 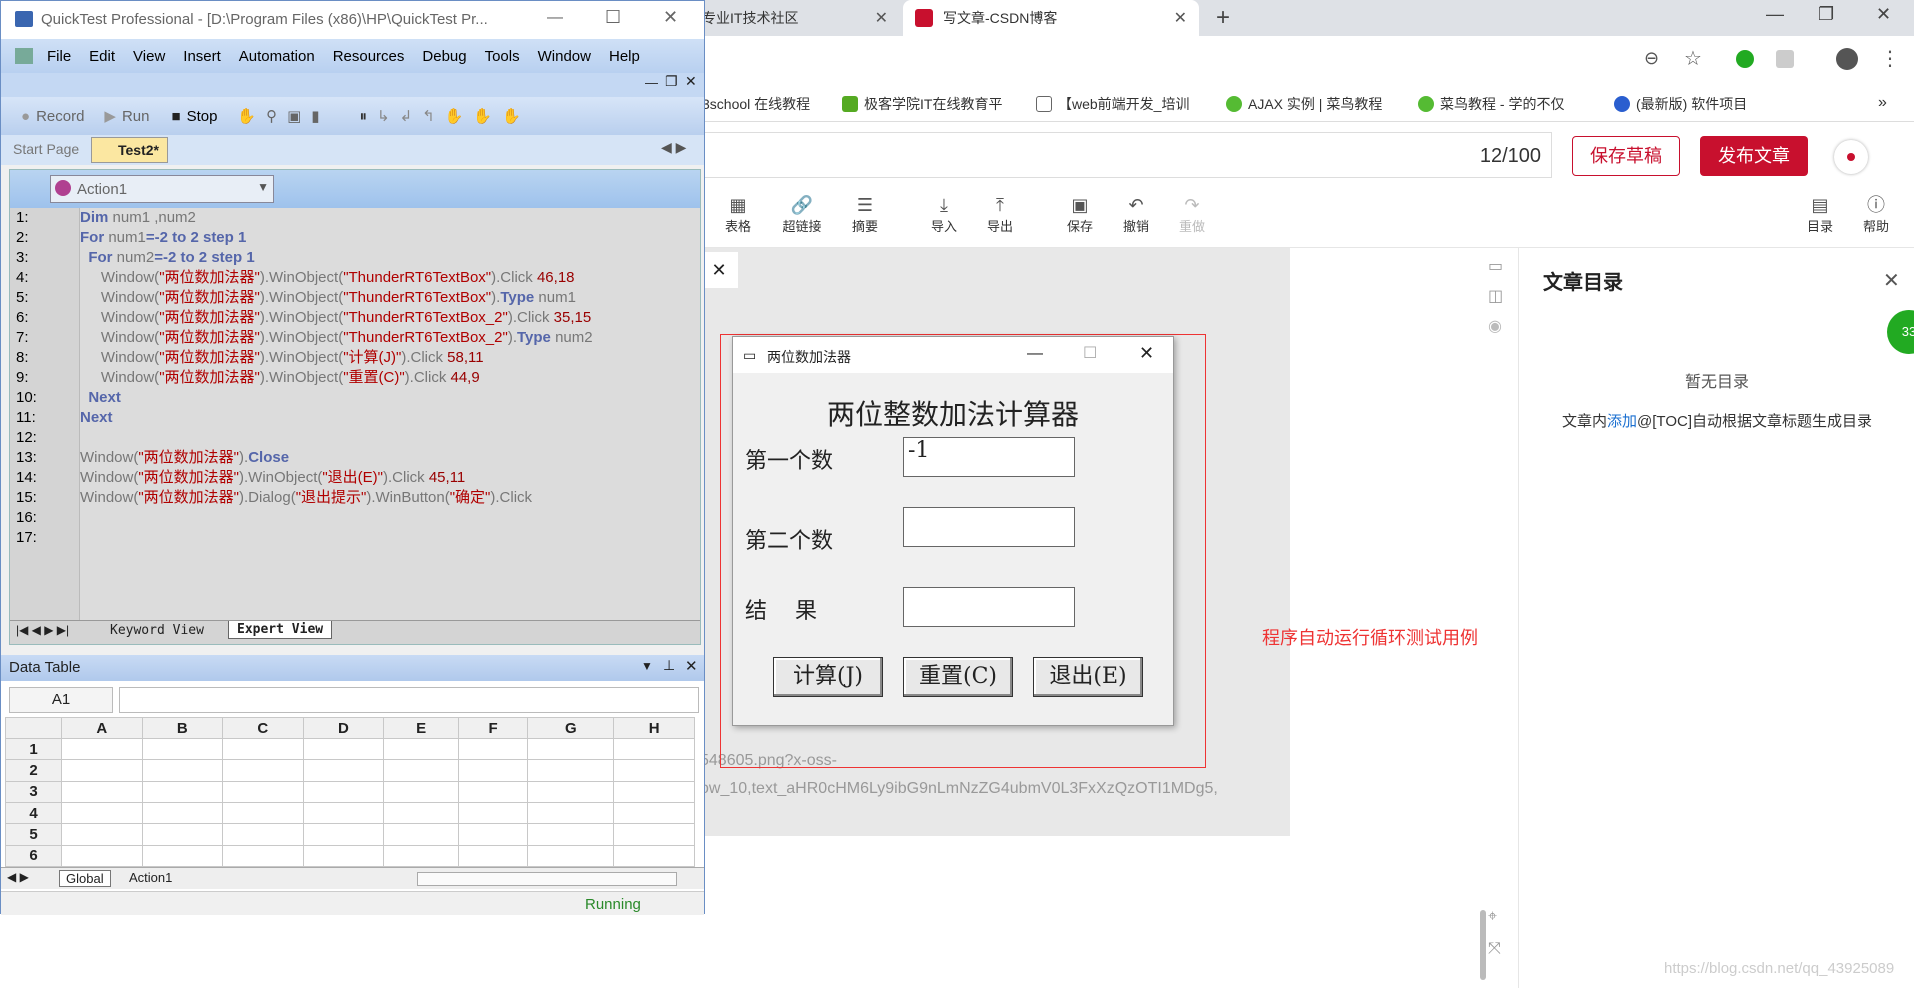 I want to click on run-button: Run, so click(x=136, y=116).